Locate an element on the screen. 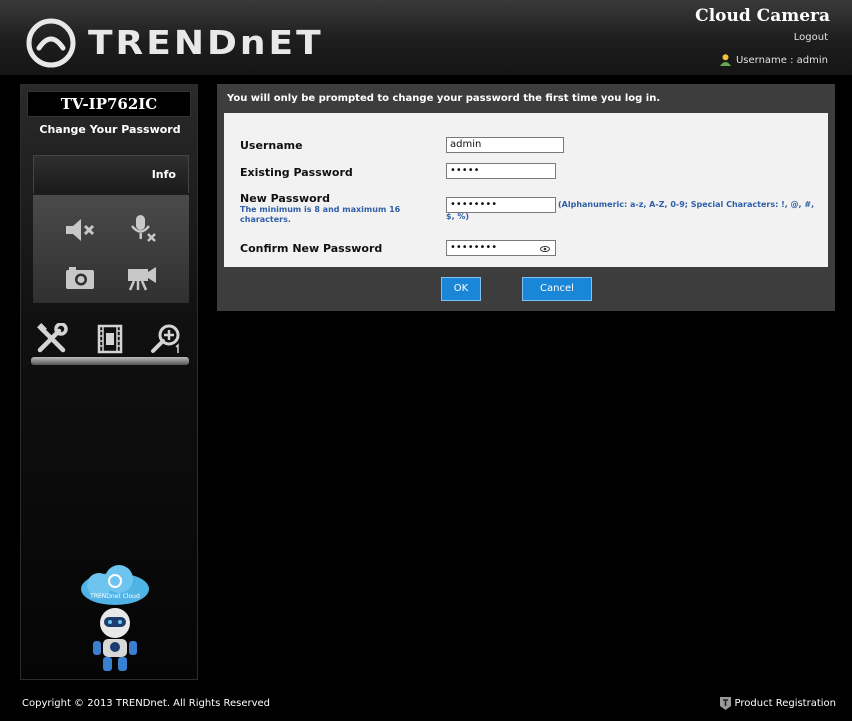  username-display: Username : admin is located at coordinates (773, 60).